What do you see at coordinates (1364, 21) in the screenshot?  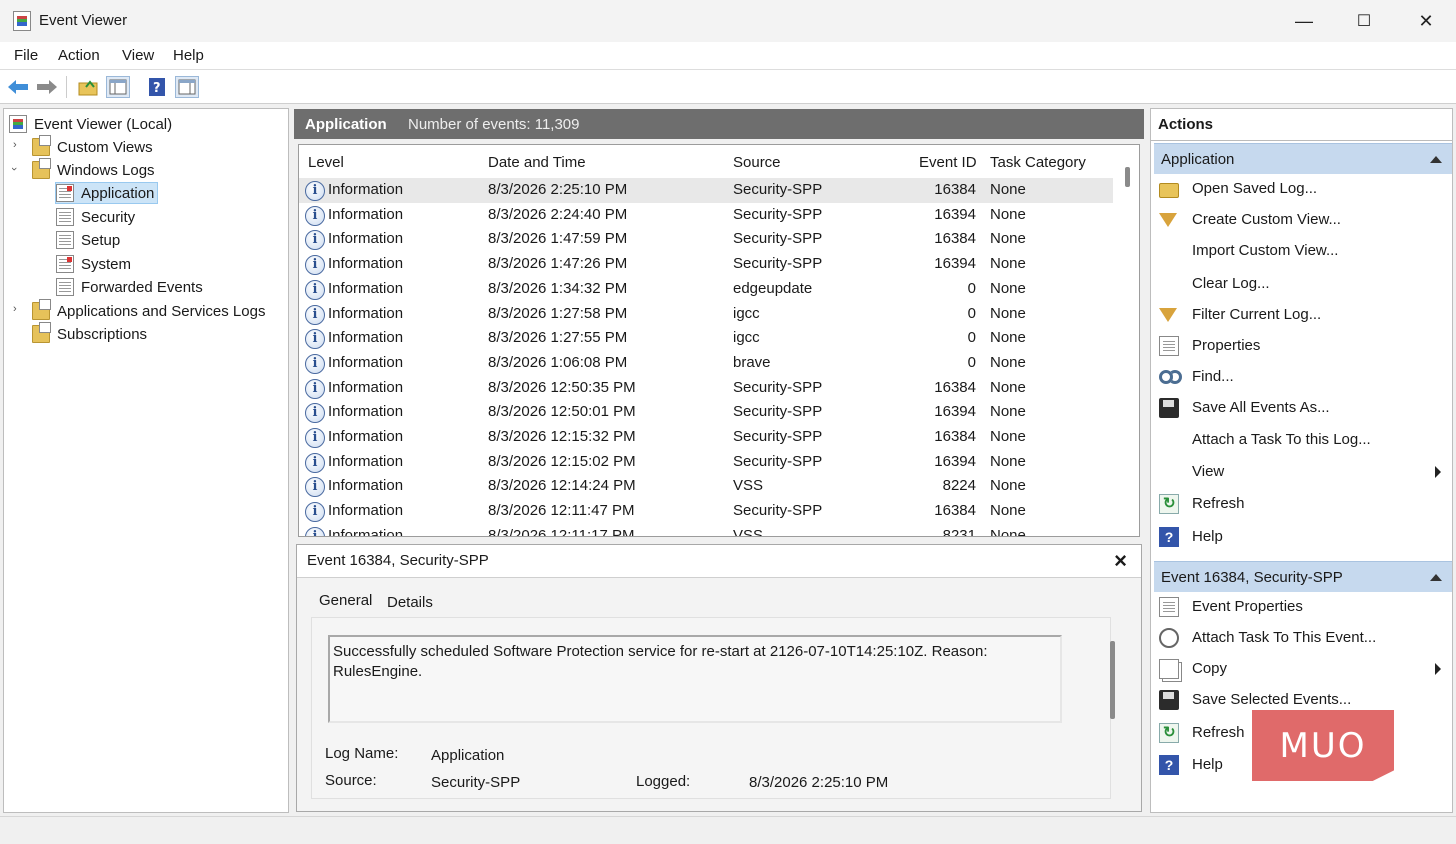 I see `maximize-button: ☐` at bounding box center [1364, 21].